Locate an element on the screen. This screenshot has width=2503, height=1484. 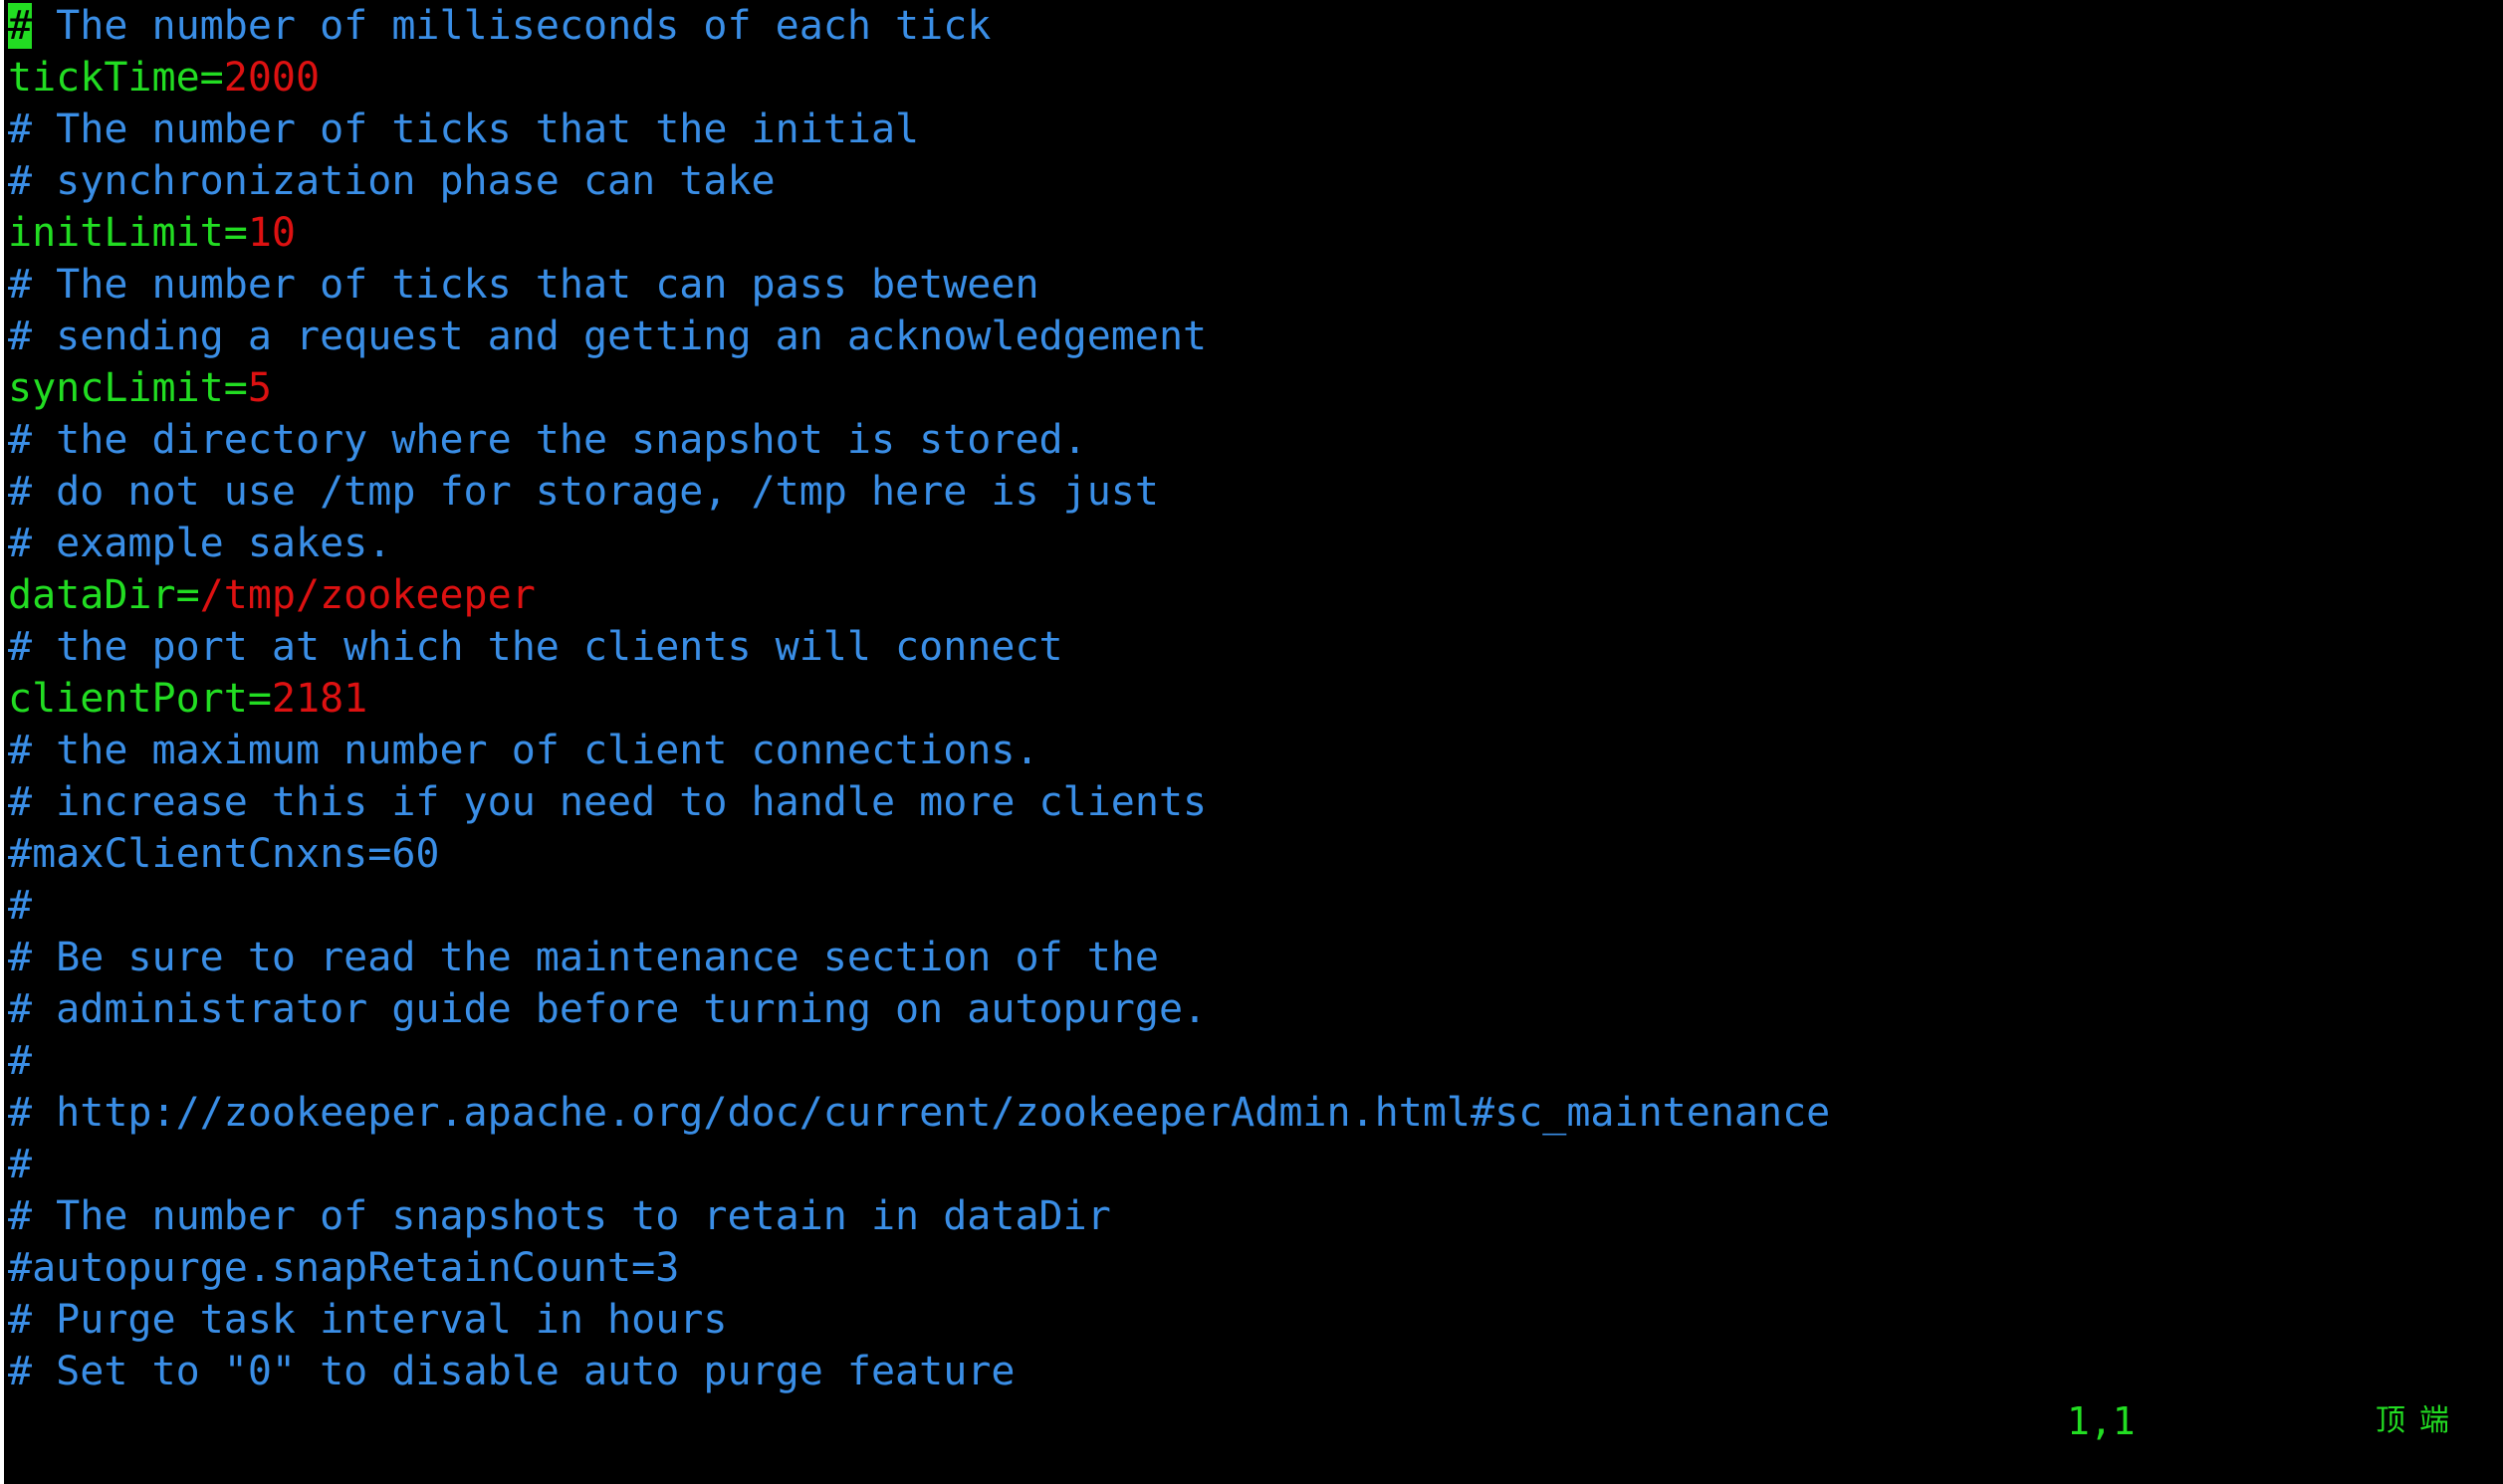
editor-line: tickTime=2000 is located at coordinates (919, 78).